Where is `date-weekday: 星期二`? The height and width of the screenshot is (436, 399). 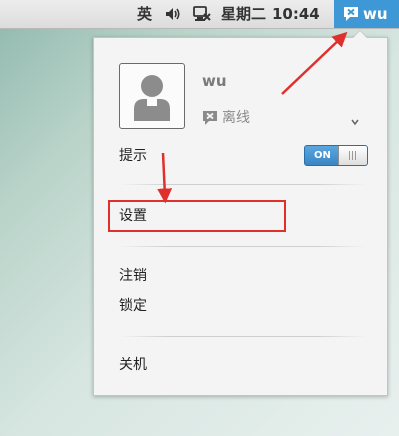
date-weekday: 星期二 is located at coordinates (243, 14).